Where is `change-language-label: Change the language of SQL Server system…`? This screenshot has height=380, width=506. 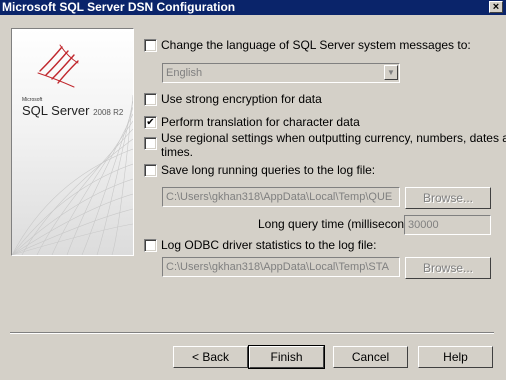 change-language-label: Change the language of SQL Server system… is located at coordinates (316, 45).